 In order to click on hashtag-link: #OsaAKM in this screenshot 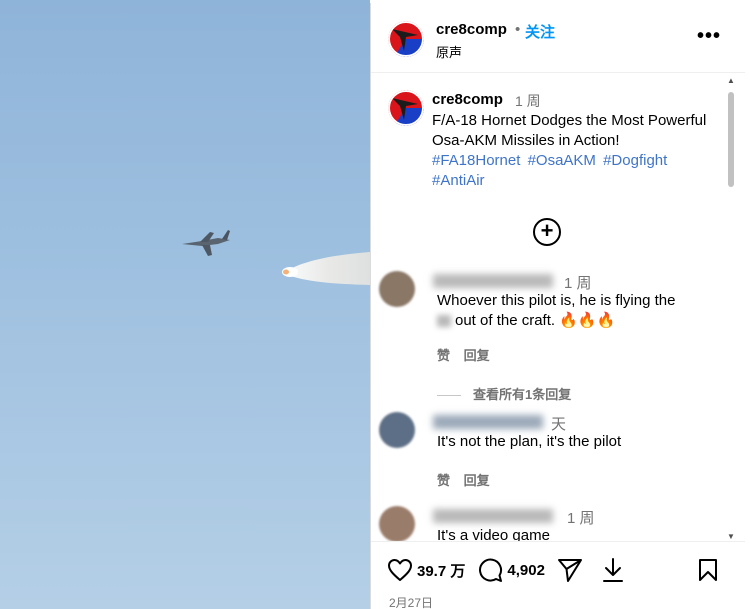, I will do `click(562, 160)`.